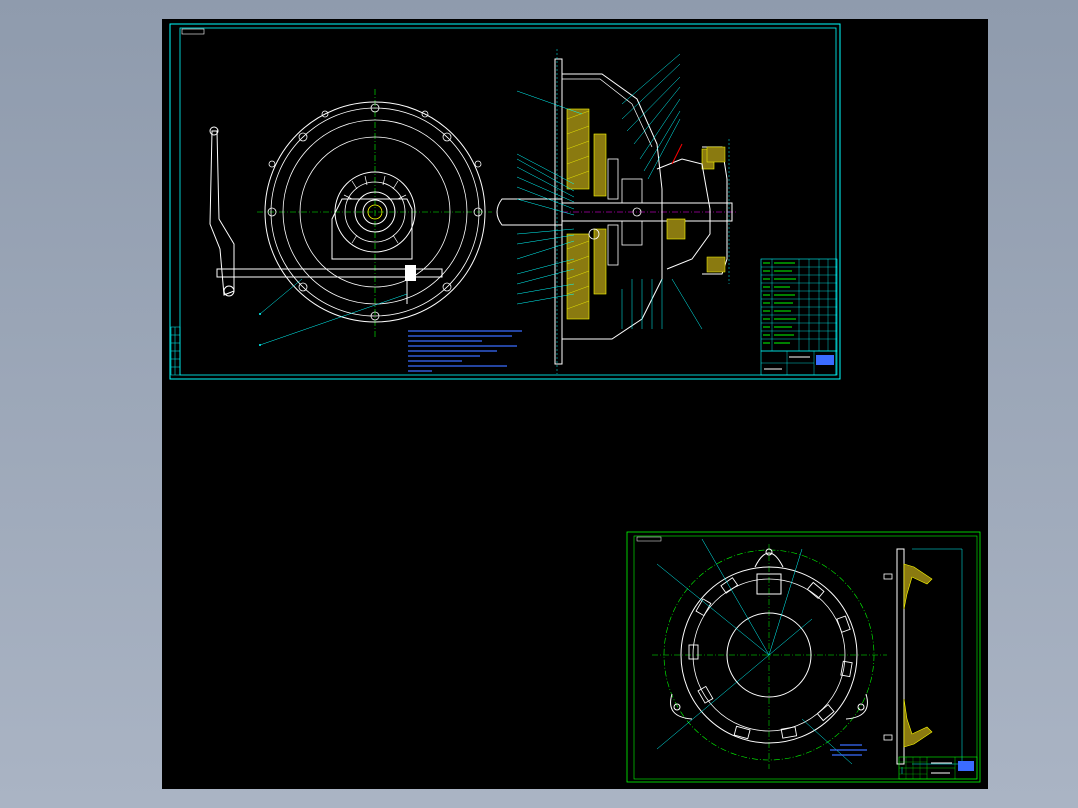  Describe the element at coordinates (966, 766) in the screenshot. I see `detail-title-block-logo` at that location.